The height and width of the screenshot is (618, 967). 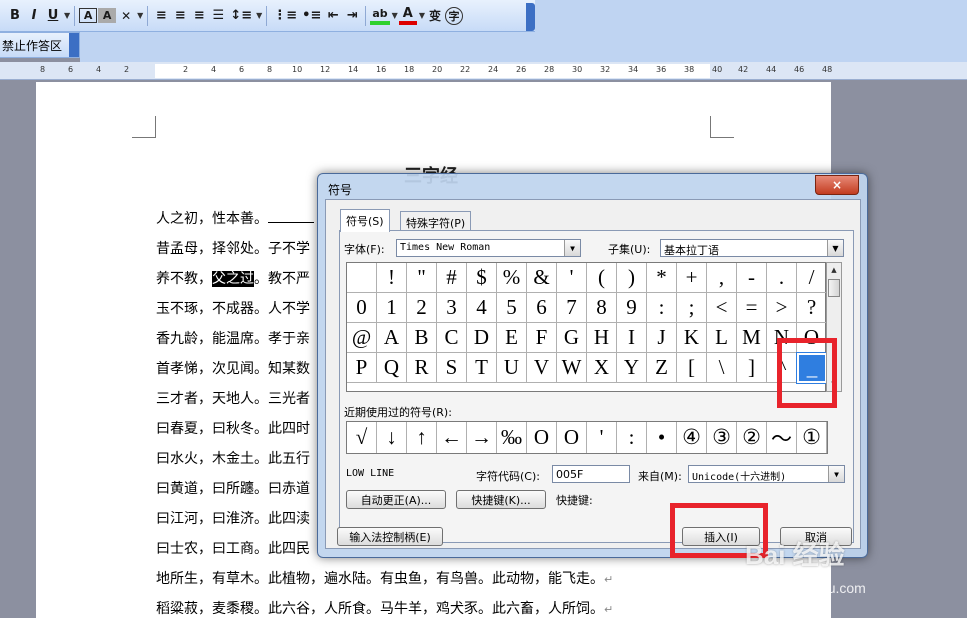 I want to click on align-right-icon: ≡, so click(x=199, y=16).